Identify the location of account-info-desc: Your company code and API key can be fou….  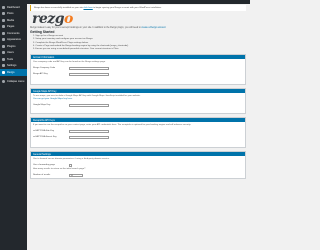
(69, 62).